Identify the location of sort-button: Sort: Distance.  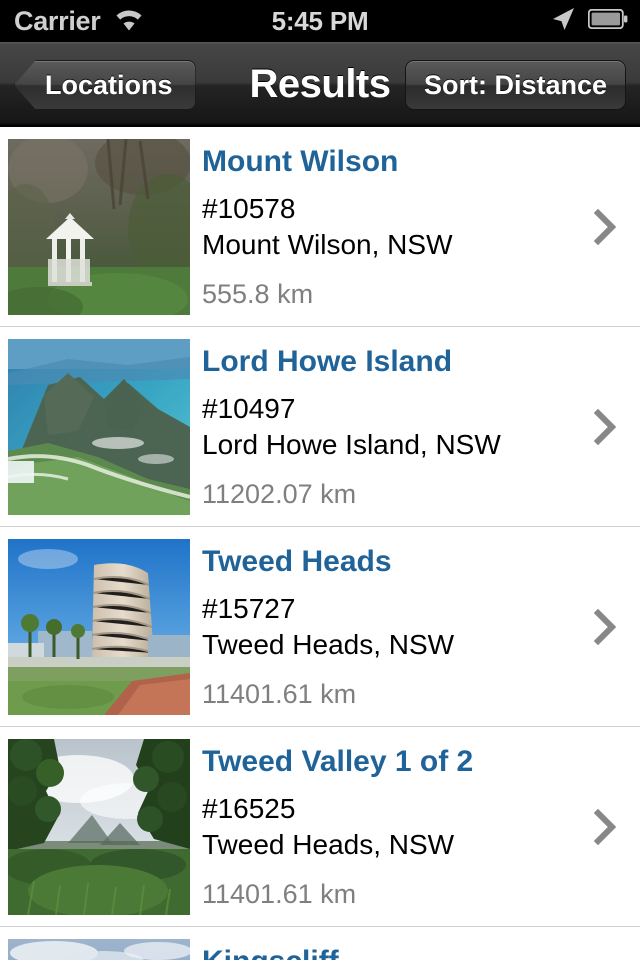
(515, 85).